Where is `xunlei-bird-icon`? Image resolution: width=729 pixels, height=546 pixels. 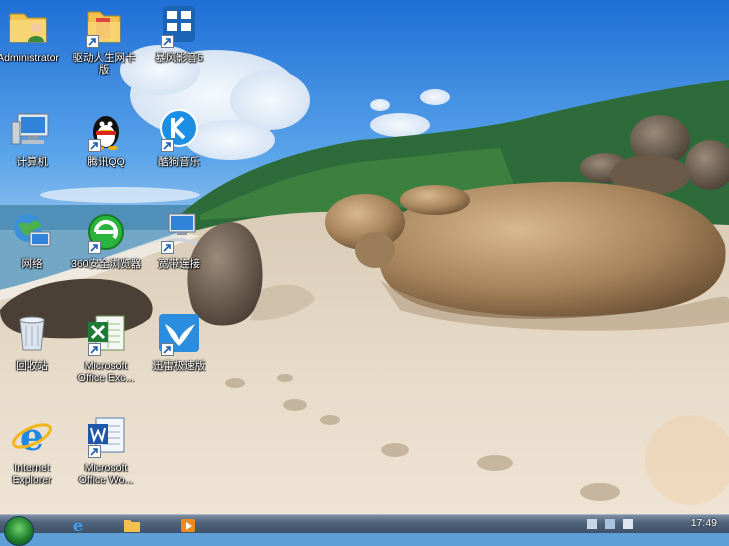
xunlei-bird-icon is located at coordinates (179, 334).